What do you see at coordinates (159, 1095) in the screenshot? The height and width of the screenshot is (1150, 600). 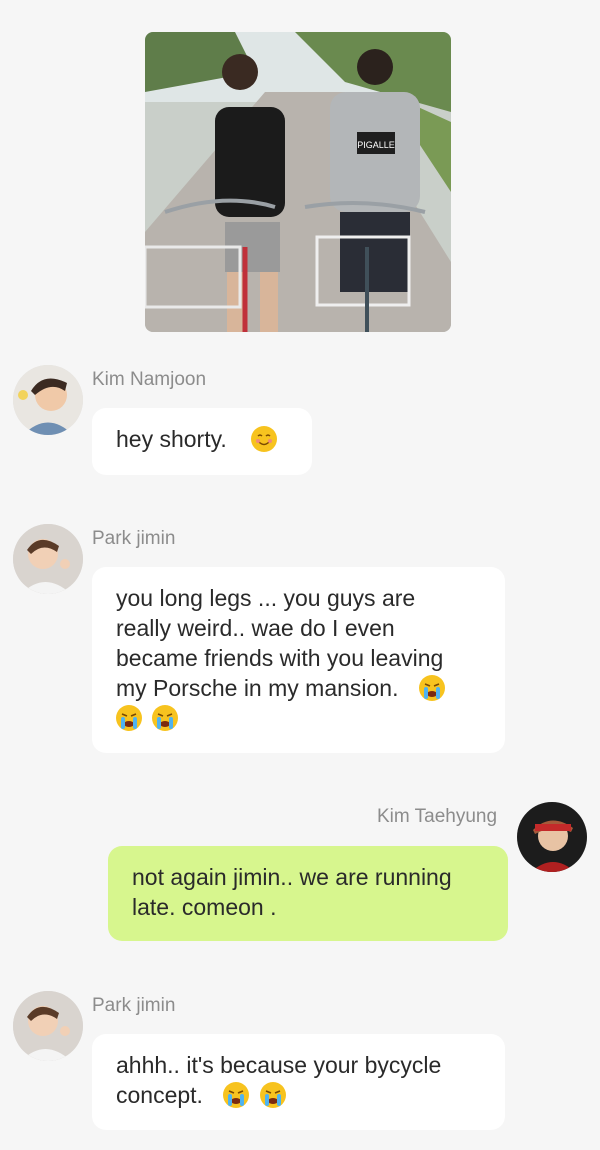 I see `message-text-line: concept.` at bounding box center [159, 1095].